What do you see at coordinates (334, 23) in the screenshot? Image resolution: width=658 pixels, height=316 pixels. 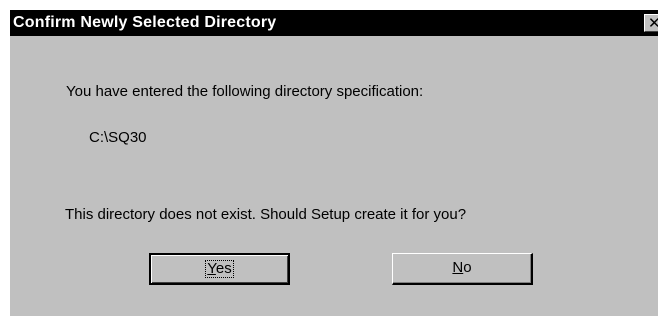 I see `title-bar: Confirm Newly Selected Directory ✕` at bounding box center [334, 23].